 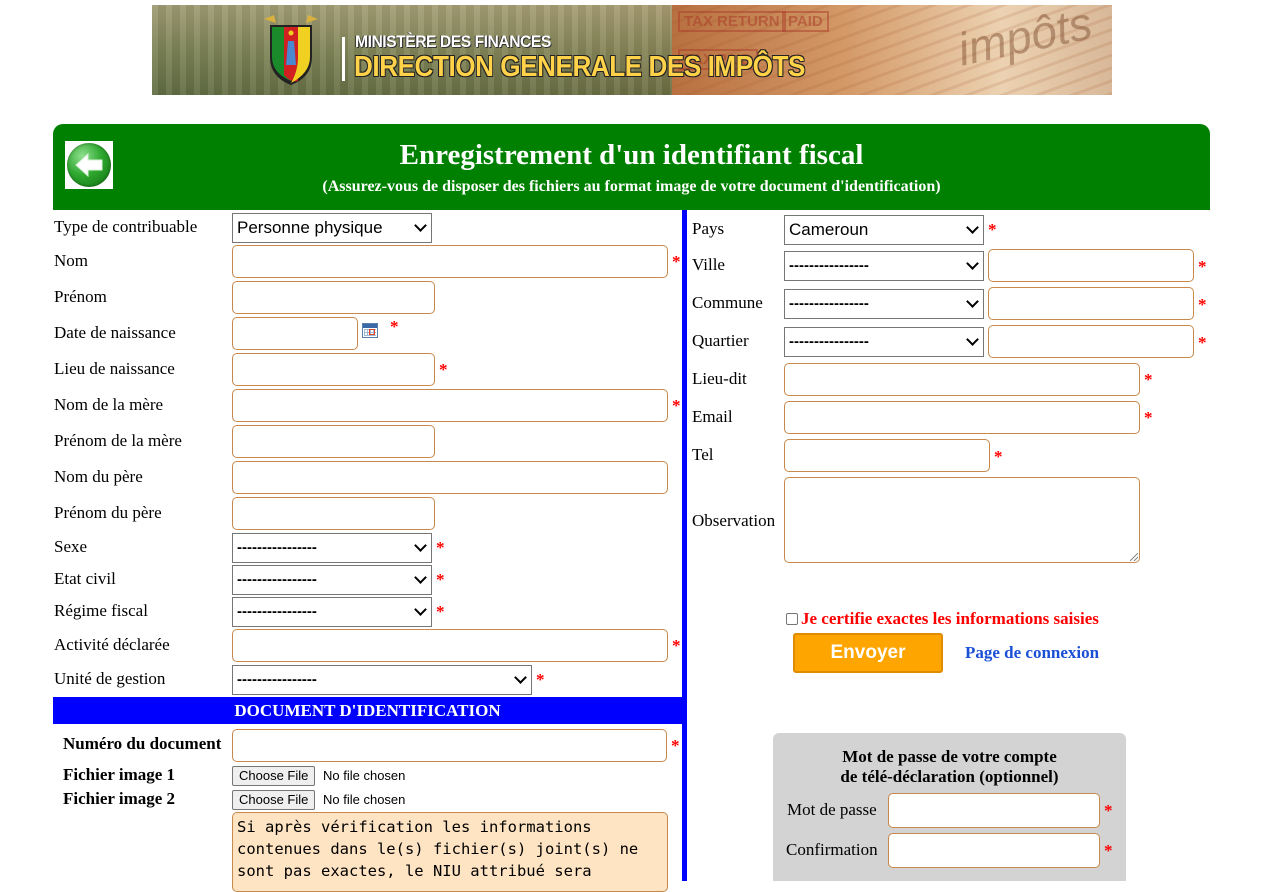 What do you see at coordinates (712, 416) in the screenshot?
I see `email-label: Email` at bounding box center [712, 416].